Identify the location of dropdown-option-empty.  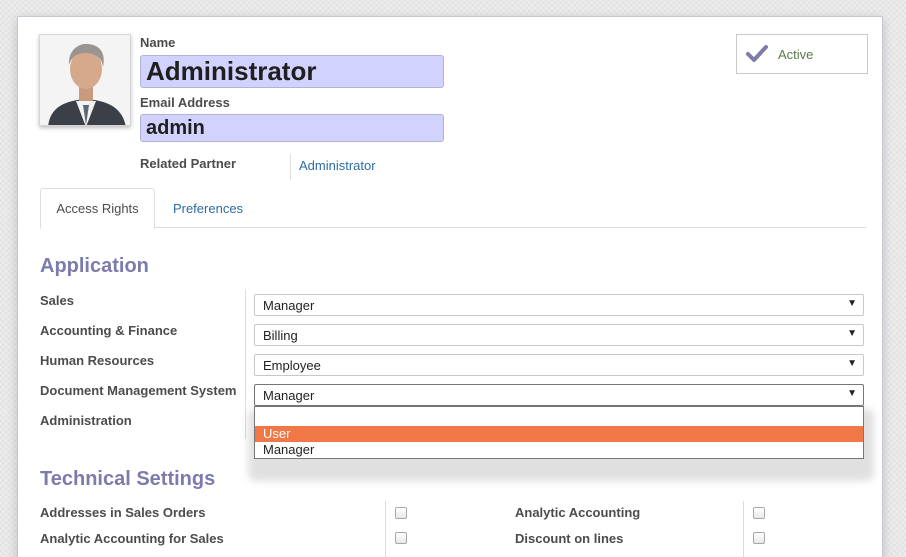
(559, 416).